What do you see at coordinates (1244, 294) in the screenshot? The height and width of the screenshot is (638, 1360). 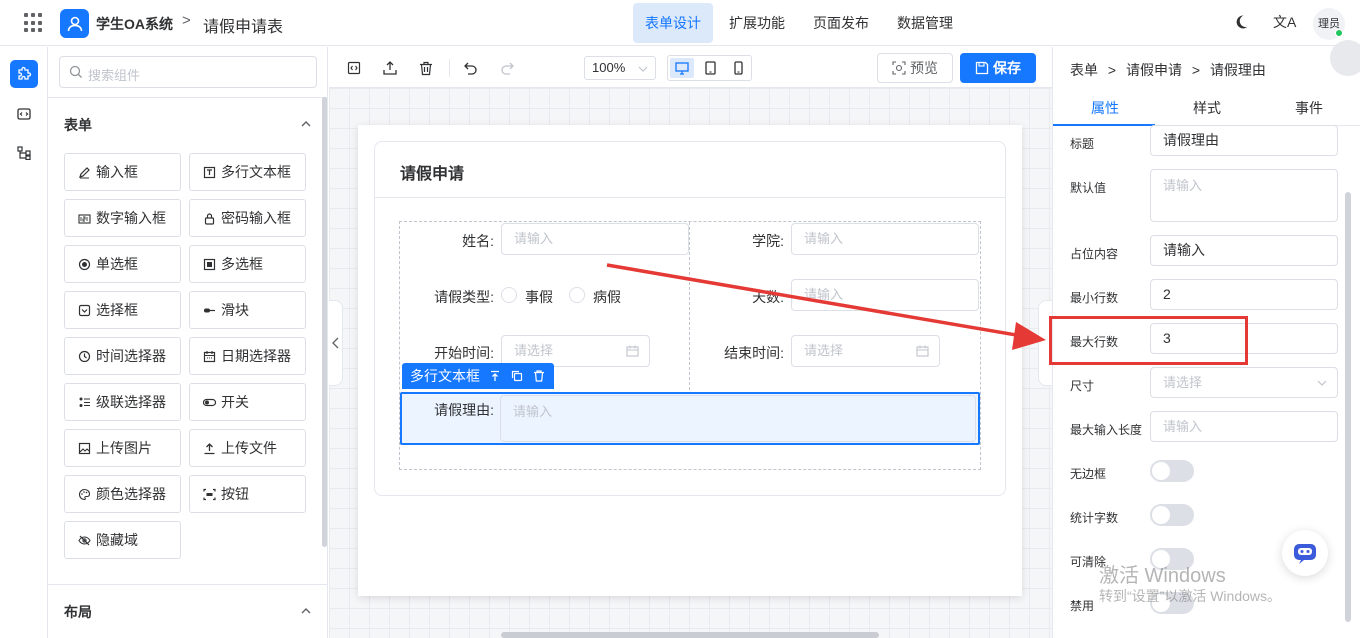 I see `prop-min-rows-input: 2` at bounding box center [1244, 294].